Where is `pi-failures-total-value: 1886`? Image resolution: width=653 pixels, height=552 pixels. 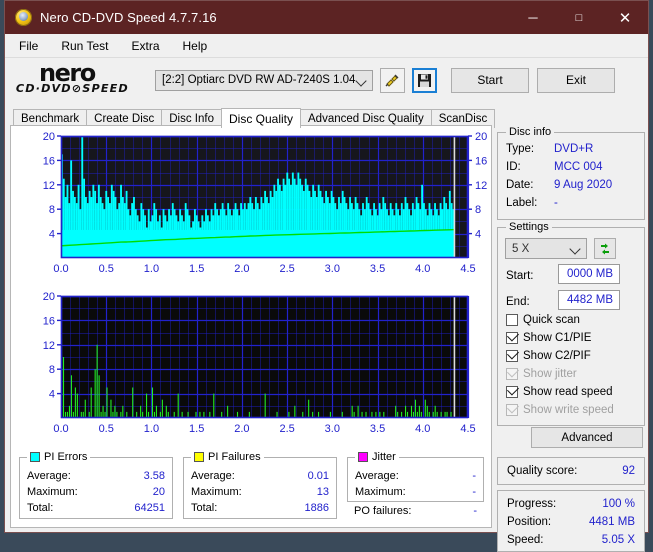 pi-failures-total-value: 1886 is located at coordinates (316, 508).